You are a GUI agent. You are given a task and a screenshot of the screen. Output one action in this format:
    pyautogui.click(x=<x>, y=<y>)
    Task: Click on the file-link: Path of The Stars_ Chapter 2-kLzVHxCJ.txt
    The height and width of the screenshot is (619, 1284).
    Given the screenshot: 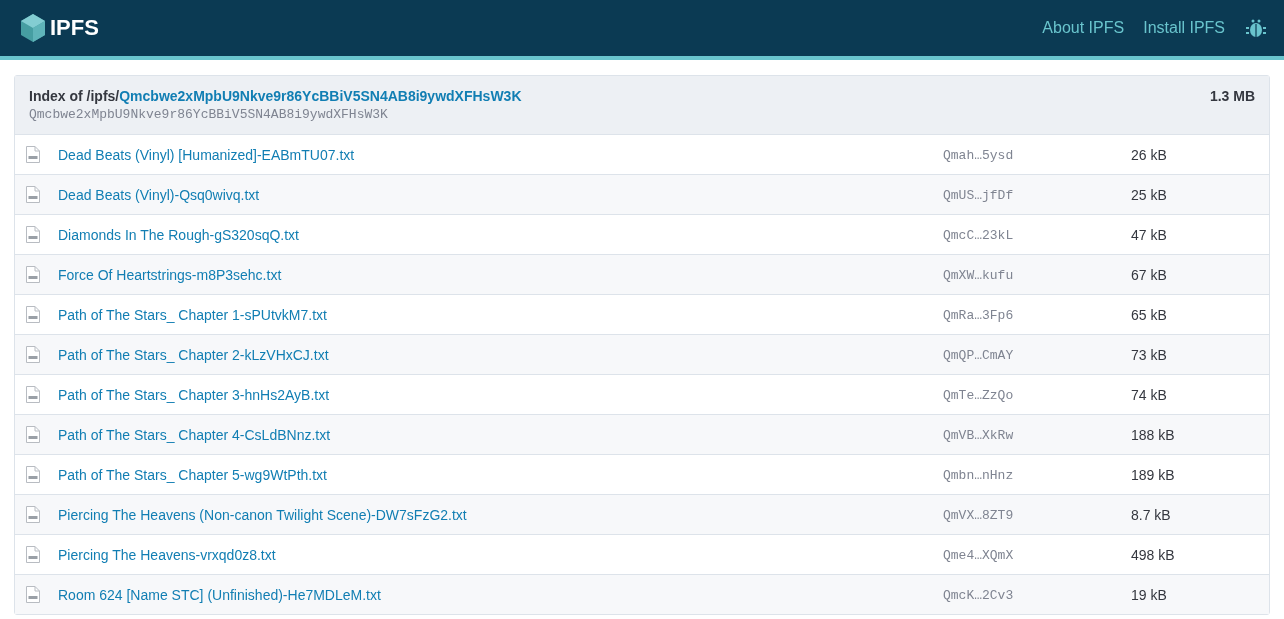 What is the action you would take?
    pyautogui.click(x=500, y=354)
    